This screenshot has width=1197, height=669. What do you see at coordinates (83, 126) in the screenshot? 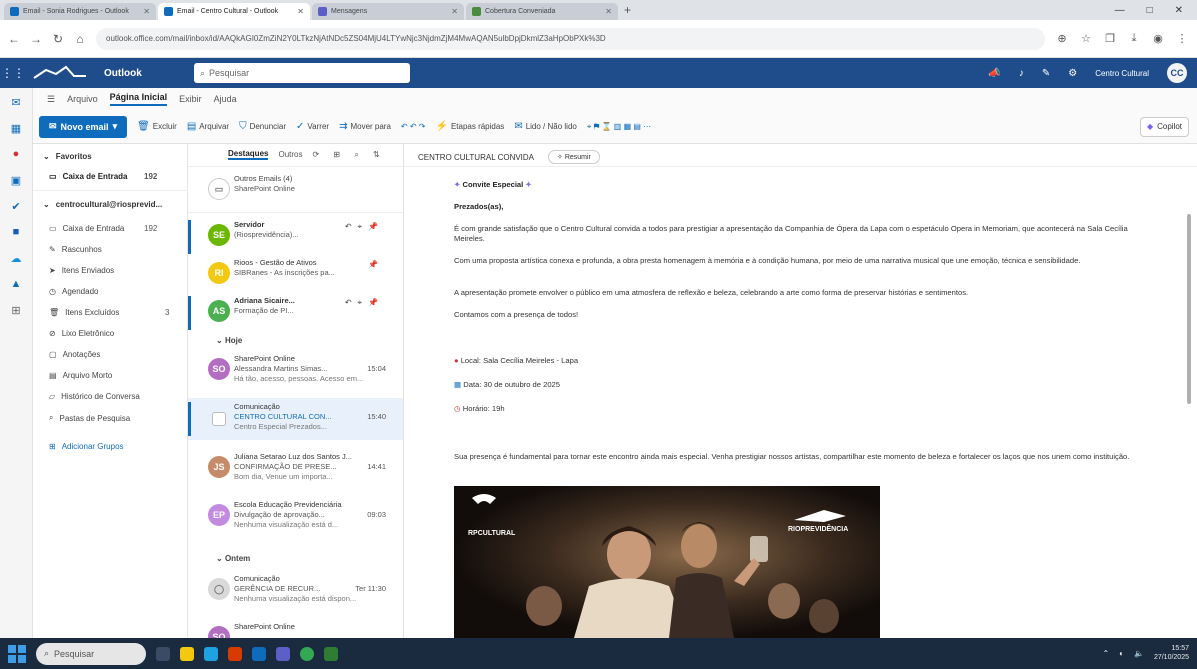
I see `new-mail-button: ✉ Novo email ▾` at bounding box center [83, 126].